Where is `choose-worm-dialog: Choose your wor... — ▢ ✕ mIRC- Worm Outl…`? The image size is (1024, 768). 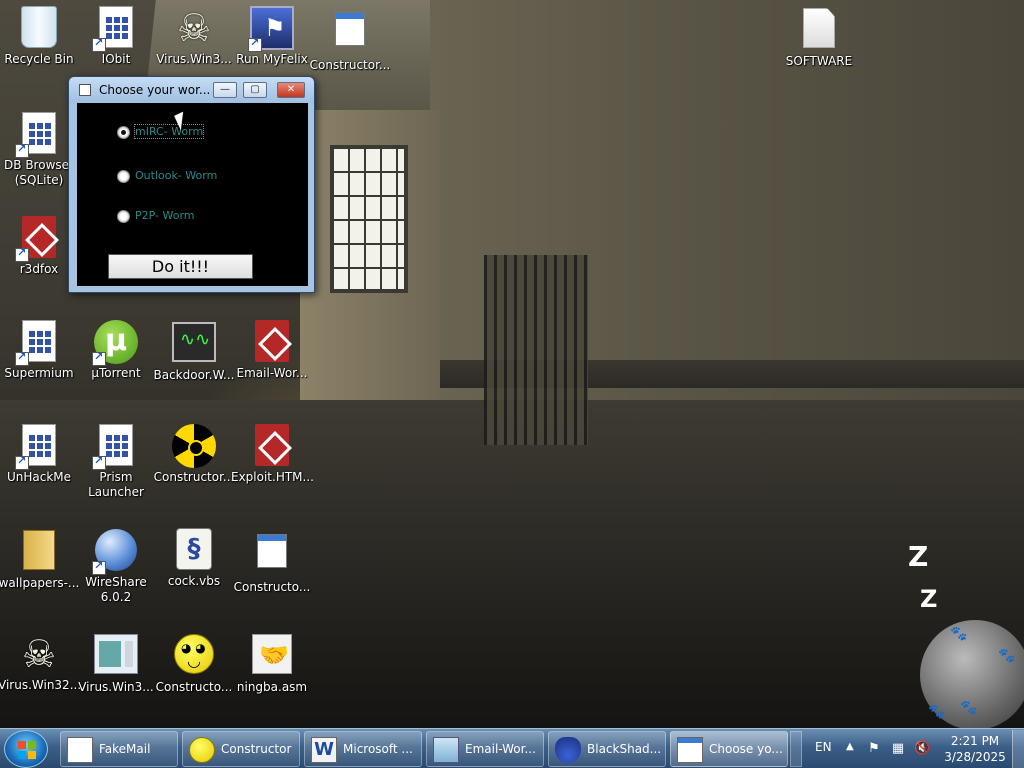
choose-worm-dialog: Choose your wor... — ▢ ✕ mIRC- Worm Outl… is located at coordinates (191, 184).